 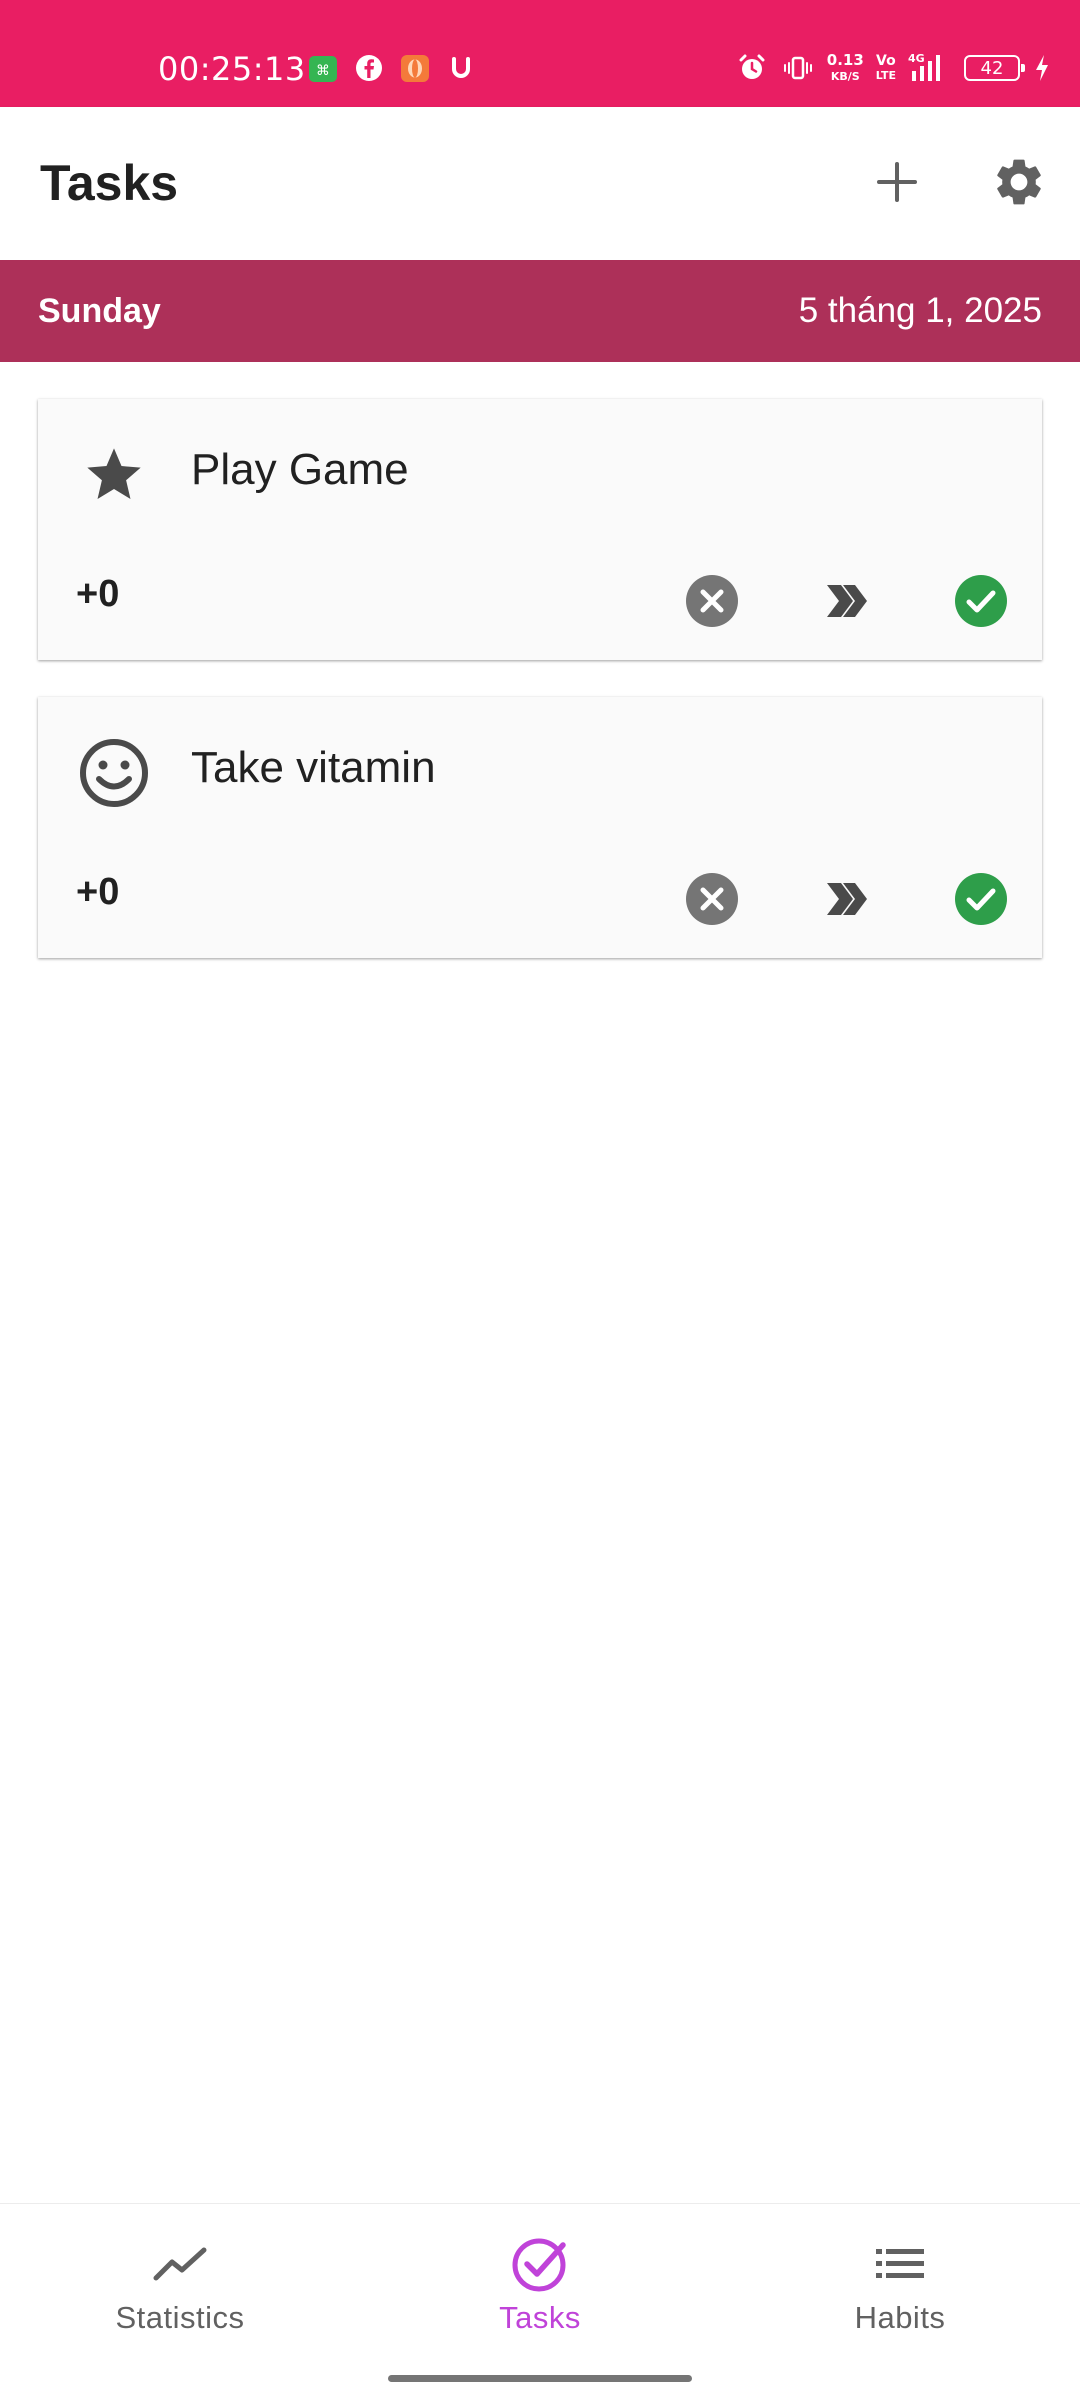 What do you see at coordinates (1042, 68) in the screenshot?
I see `charging-bolt-icon` at bounding box center [1042, 68].